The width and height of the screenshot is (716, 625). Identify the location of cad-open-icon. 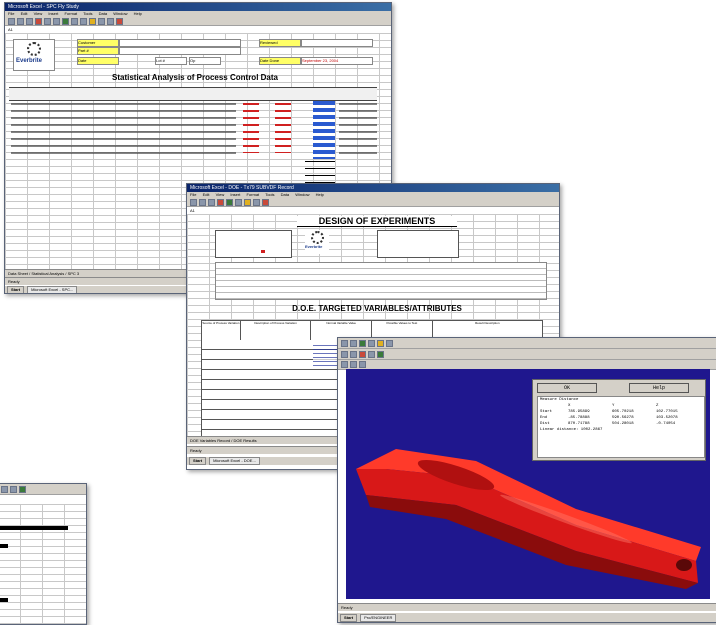
(344, 343).